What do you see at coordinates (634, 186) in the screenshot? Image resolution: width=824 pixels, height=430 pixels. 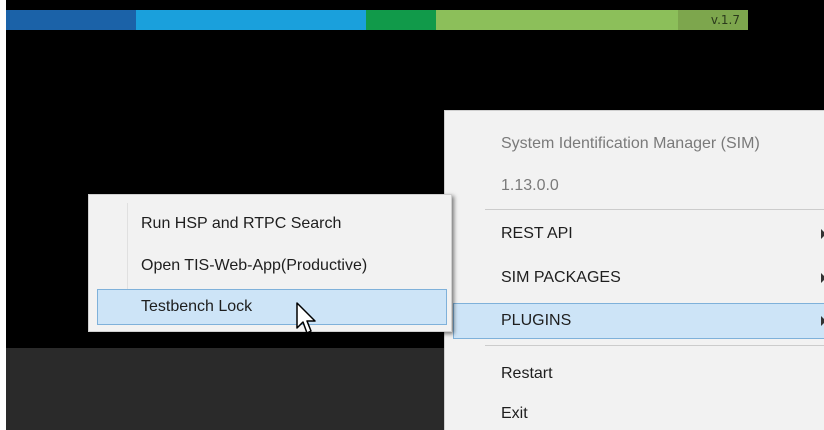 I see `app-version-item: 1.13.0.0` at bounding box center [634, 186].